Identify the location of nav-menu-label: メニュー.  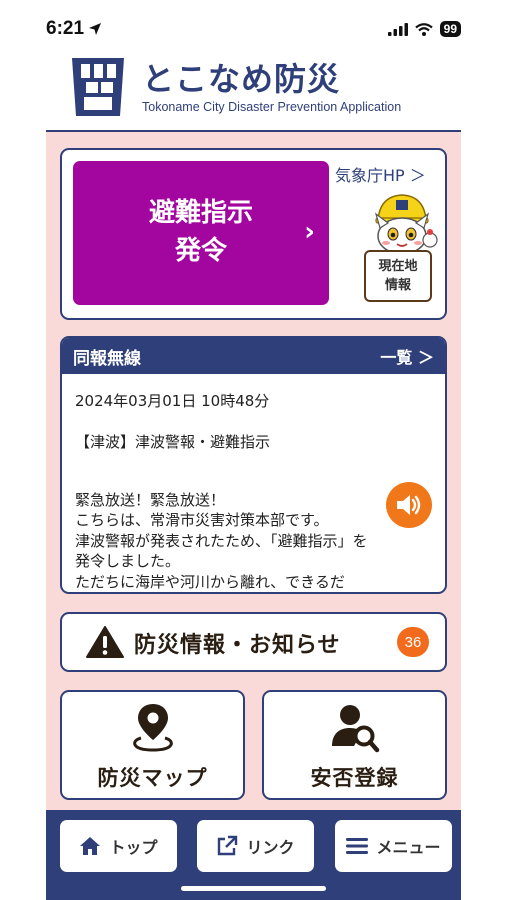
(408, 847).